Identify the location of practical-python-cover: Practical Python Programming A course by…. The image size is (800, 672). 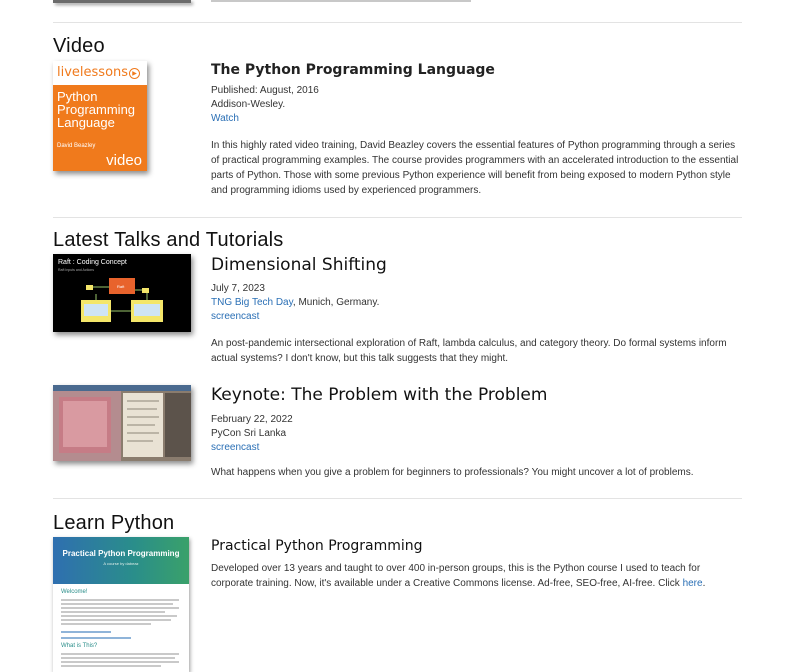
(121, 604).